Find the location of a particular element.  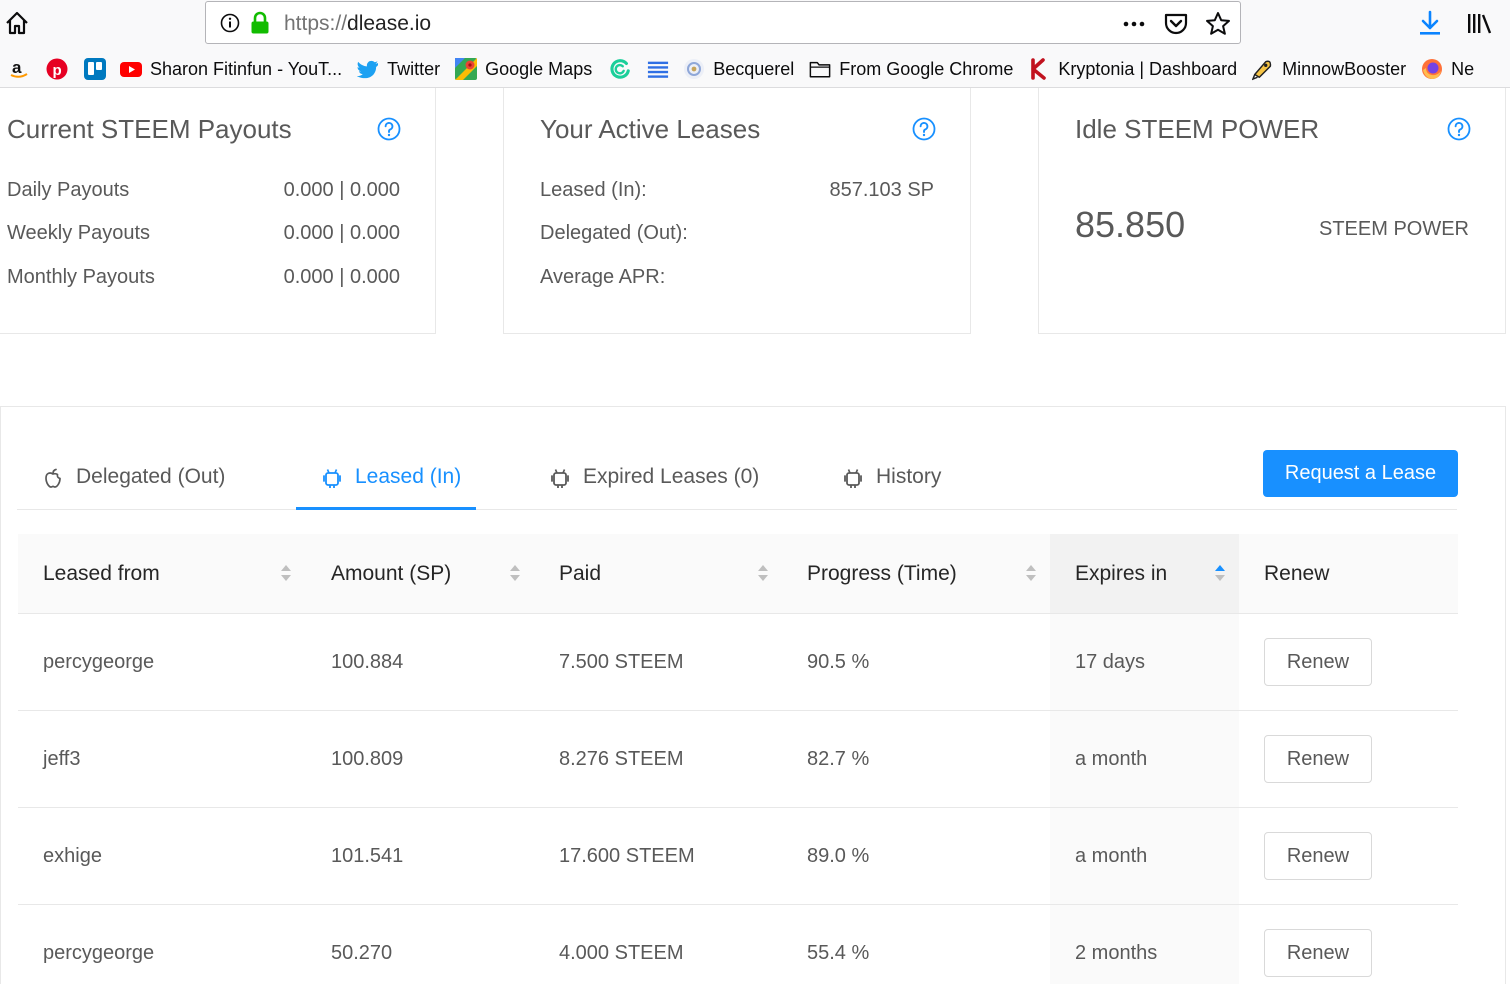

bookmark-pinterest: p is located at coordinates (57, 69).